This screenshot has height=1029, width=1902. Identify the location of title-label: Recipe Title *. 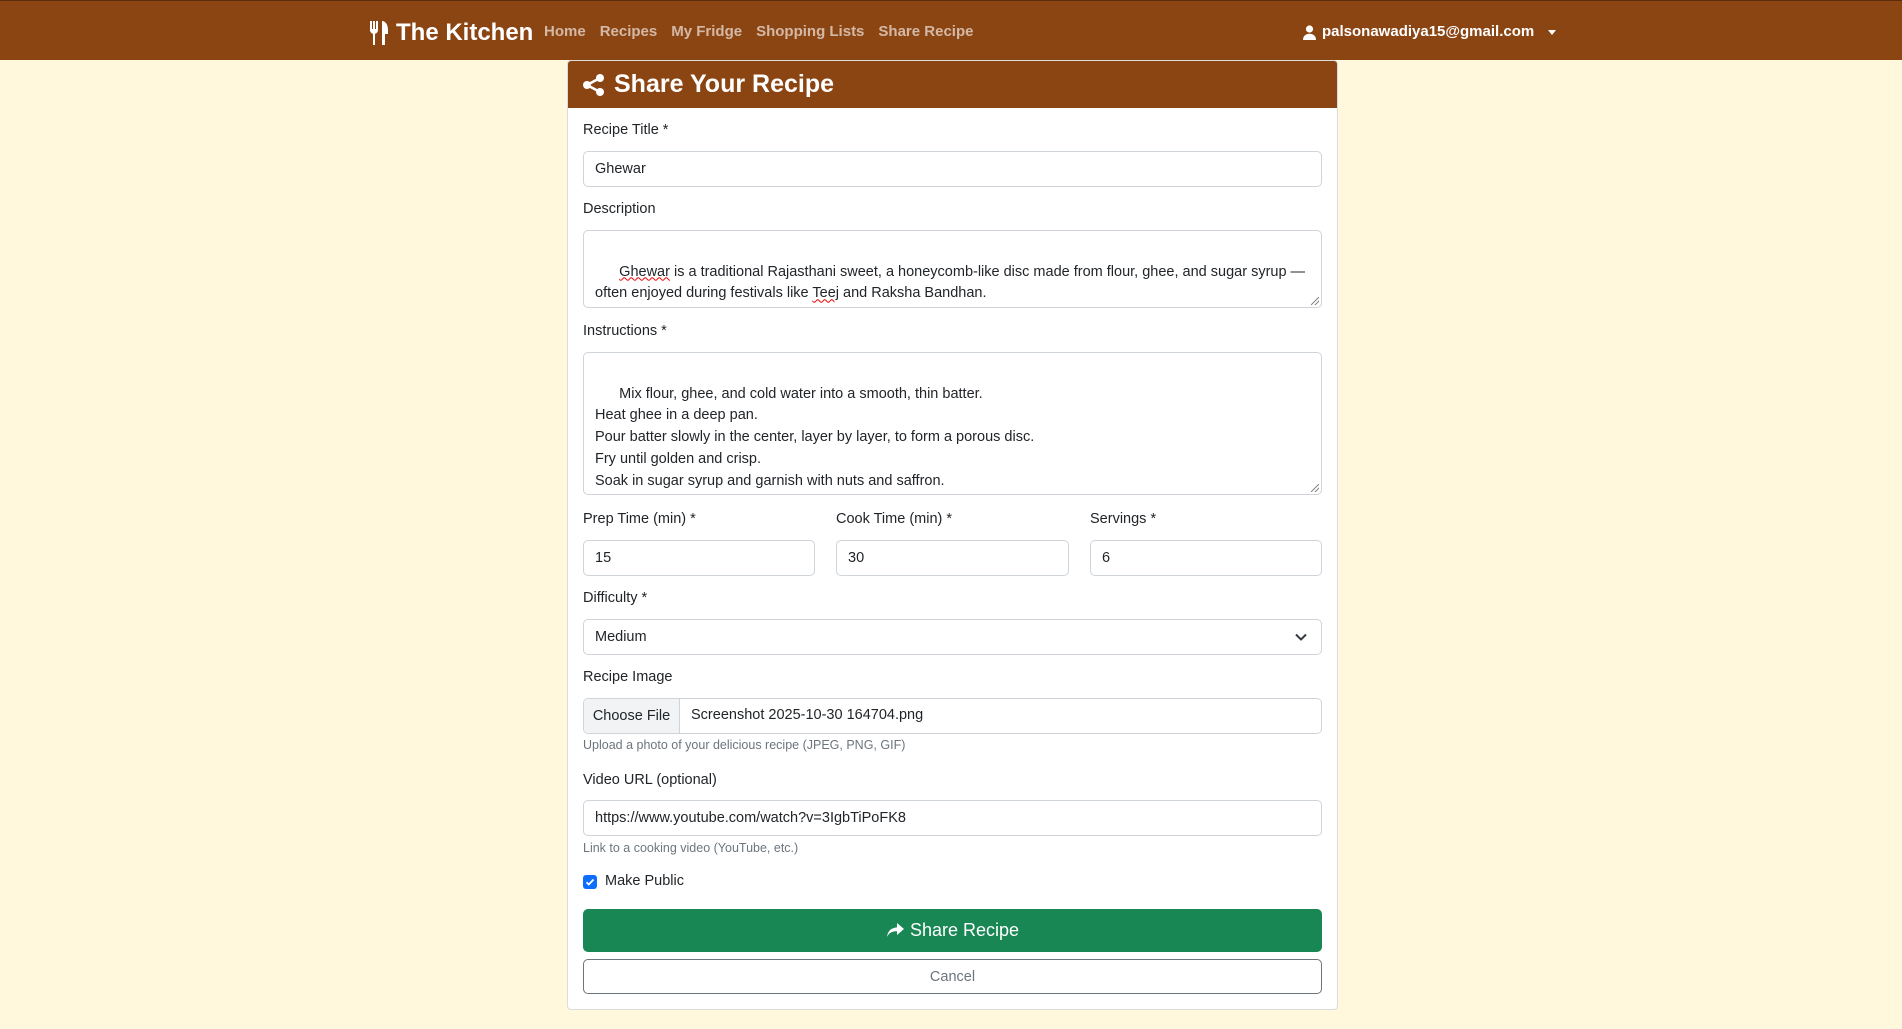
(626, 130).